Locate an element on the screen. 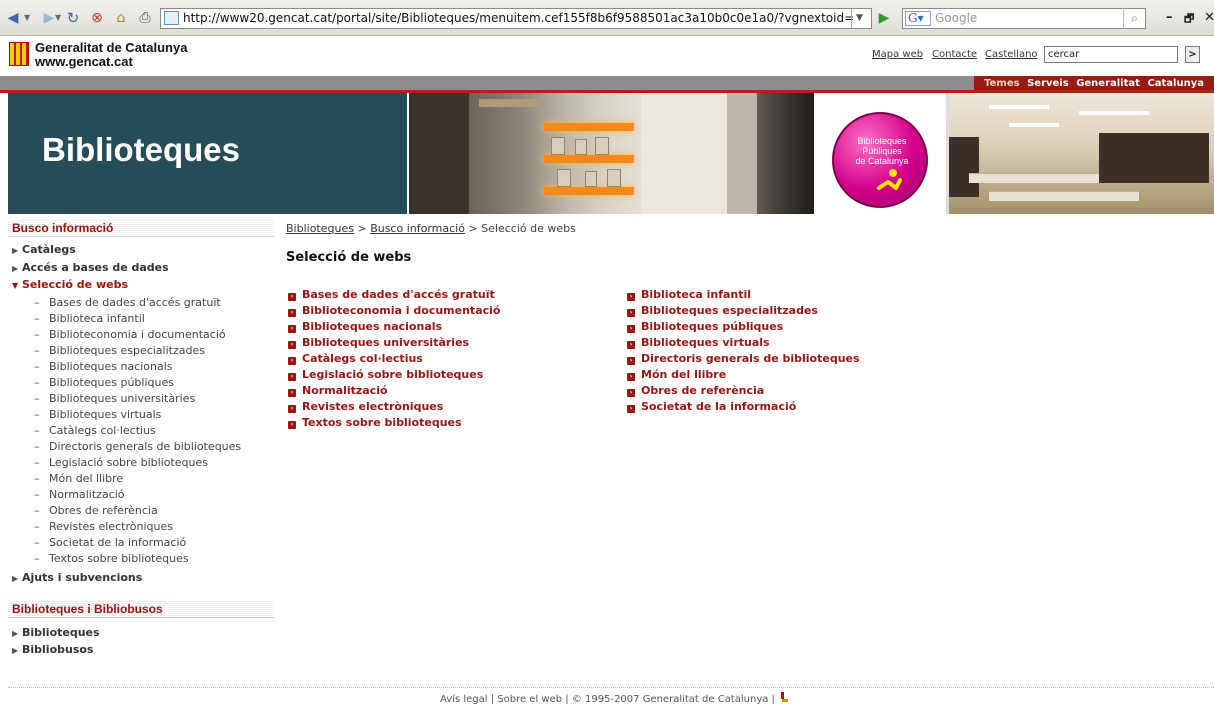  back-history-dropdown-icon: ▼ is located at coordinates (27, 18).